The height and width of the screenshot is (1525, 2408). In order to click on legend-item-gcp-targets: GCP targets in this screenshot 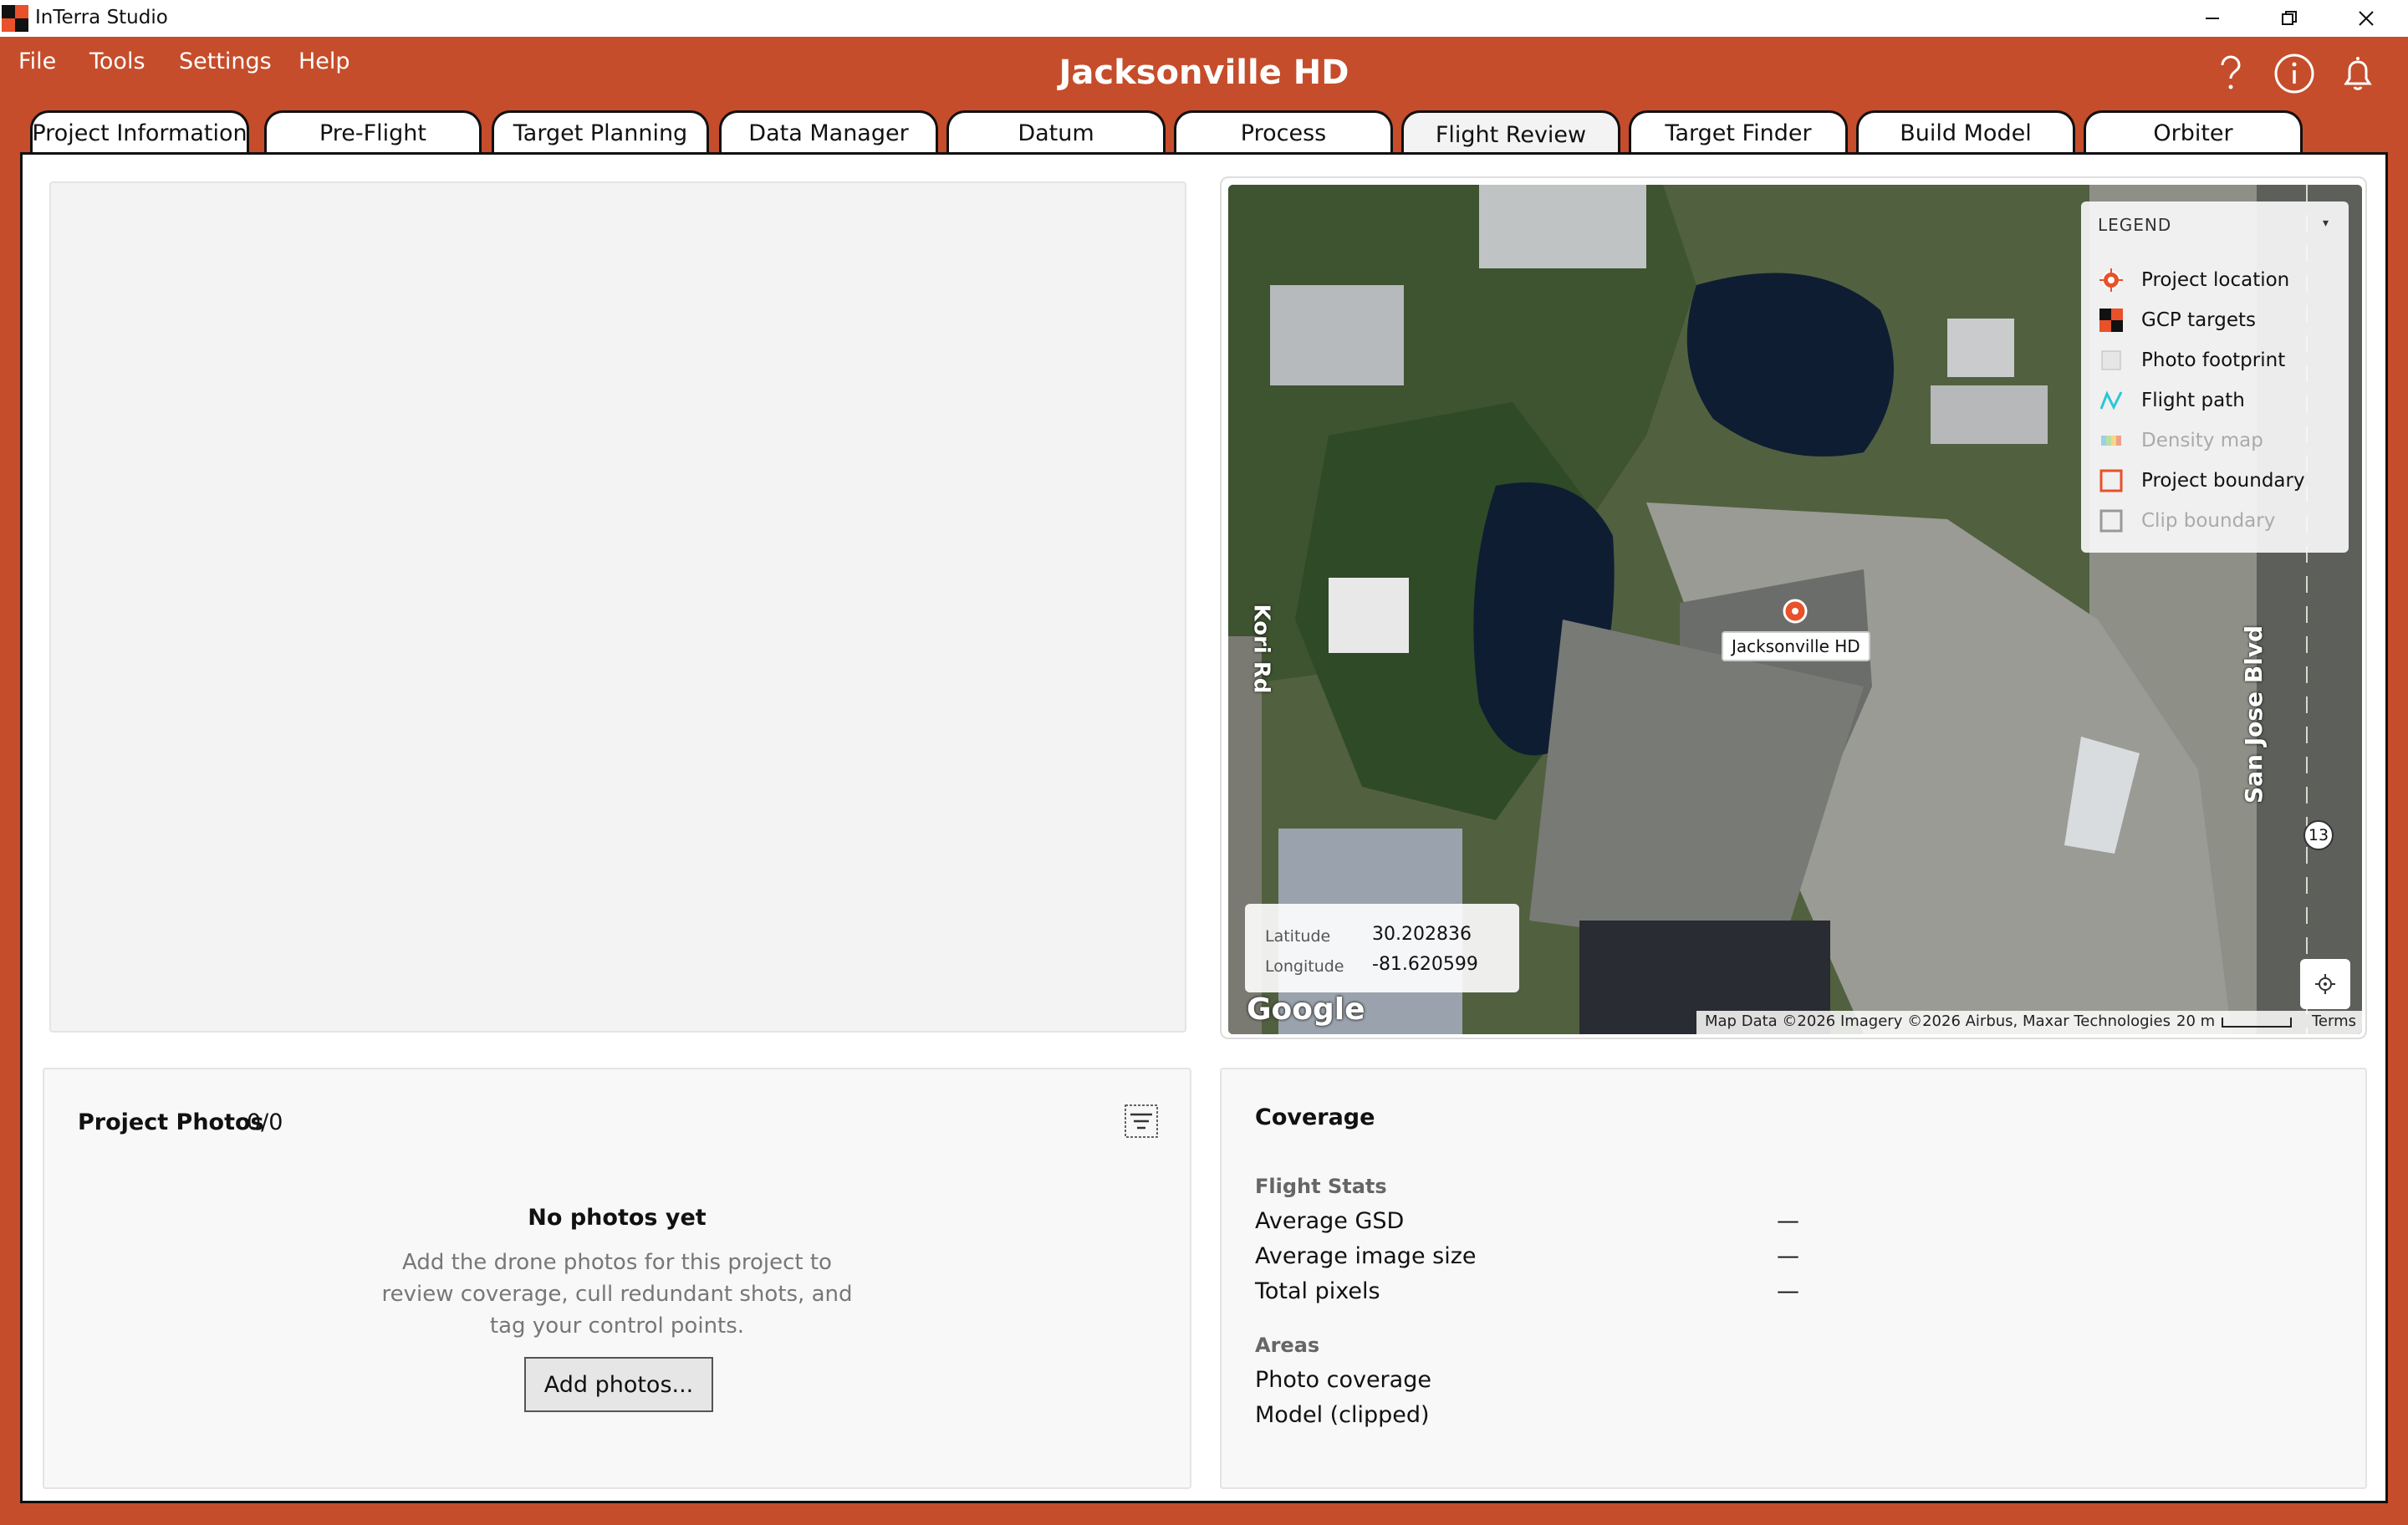, I will do `click(2219, 320)`.